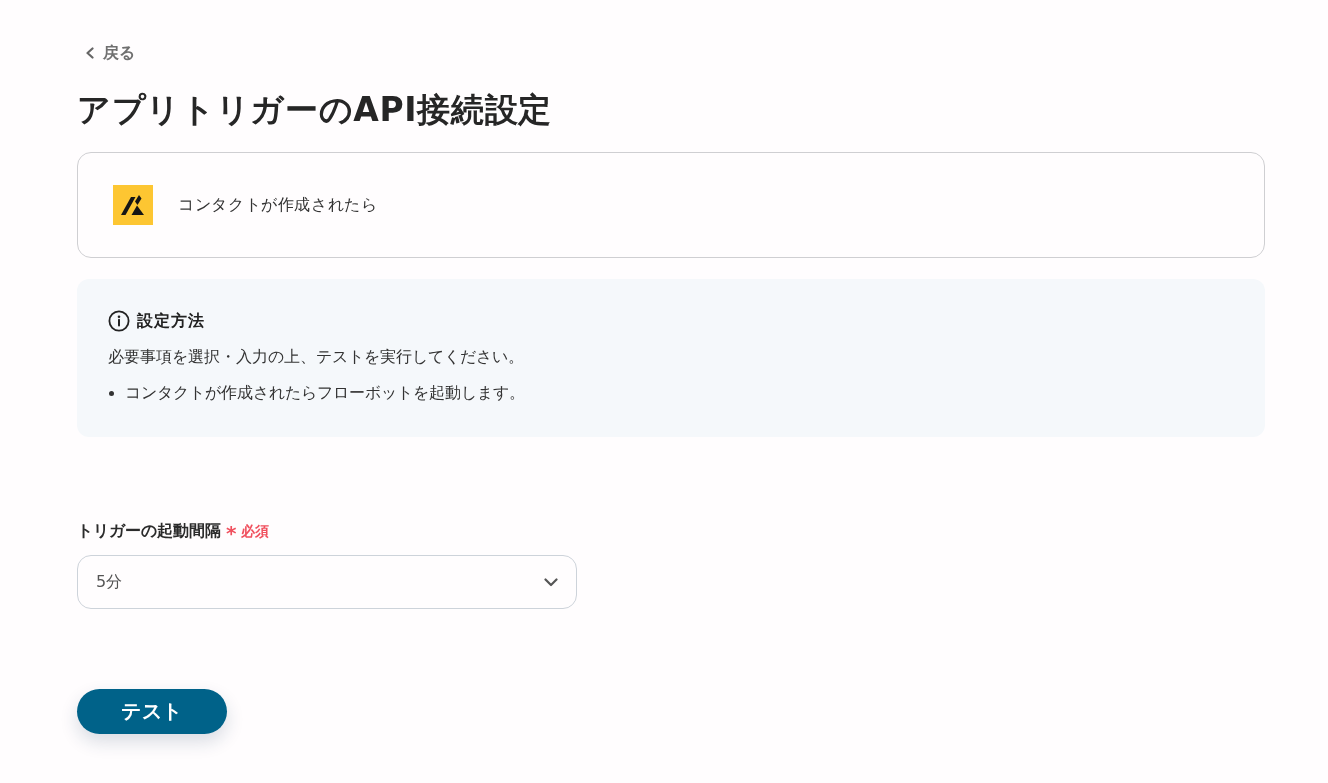 The height and width of the screenshot is (783, 1328). What do you see at coordinates (325, 393) in the screenshot?
I see `bullet-text: コンタクトが作成されたらフローボットを起動します。` at bounding box center [325, 393].